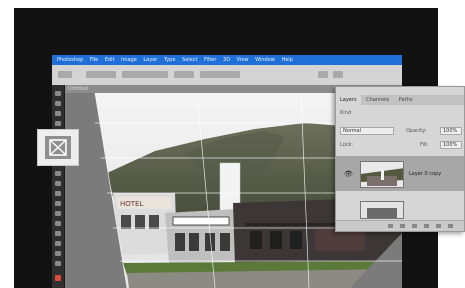 This screenshot has width=465, height=288. What do you see at coordinates (424, 145) in the screenshot?
I see `fill-label: Fill:` at bounding box center [424, 145].